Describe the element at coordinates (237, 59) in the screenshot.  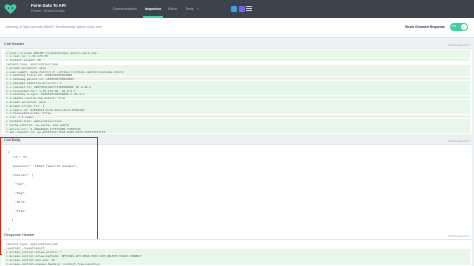
I see `highlighted-line-background` at that location.